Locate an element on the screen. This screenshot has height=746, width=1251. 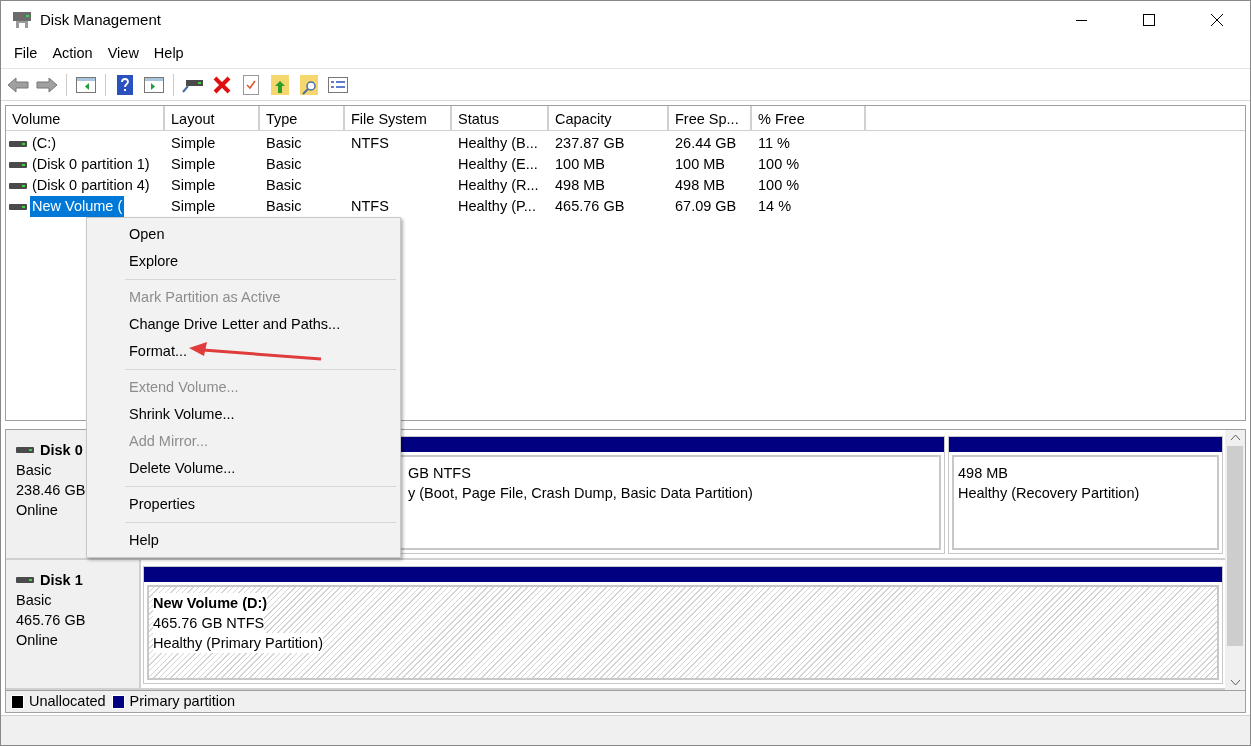
table-cell: (Disk 0 partition 4) is located at coordinates (91, 185).